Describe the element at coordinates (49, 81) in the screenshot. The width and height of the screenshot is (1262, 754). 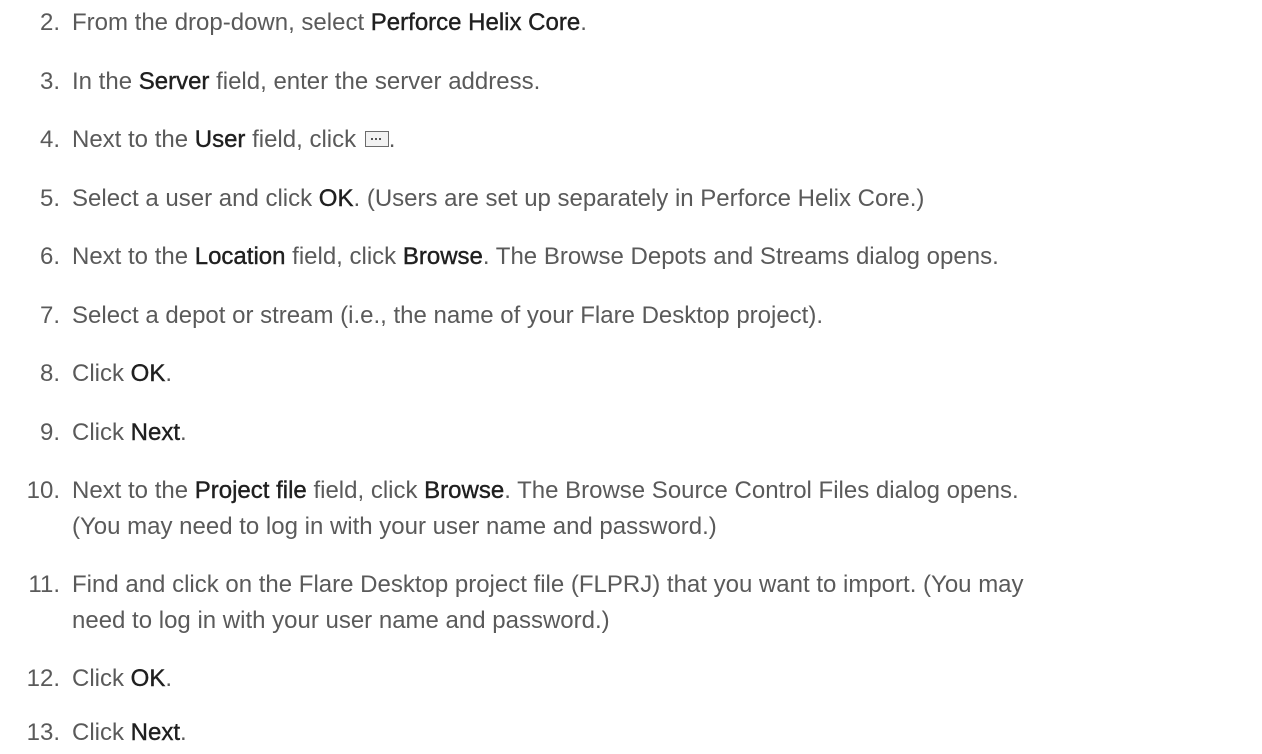
I see `step-number: 3.` at that location.